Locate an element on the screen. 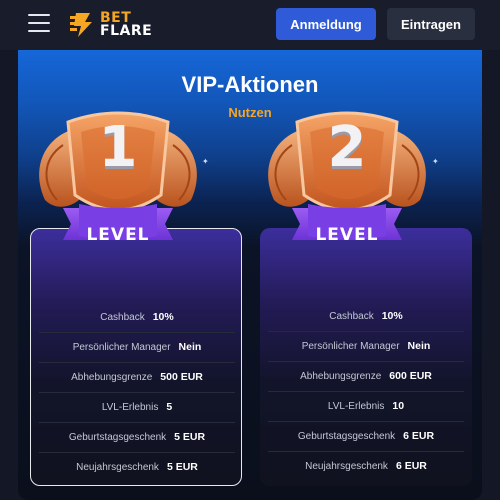 The width and height of the screenshot is (500, 500). page-title: VIP-Aktionen is located at coordinates (250, 84).